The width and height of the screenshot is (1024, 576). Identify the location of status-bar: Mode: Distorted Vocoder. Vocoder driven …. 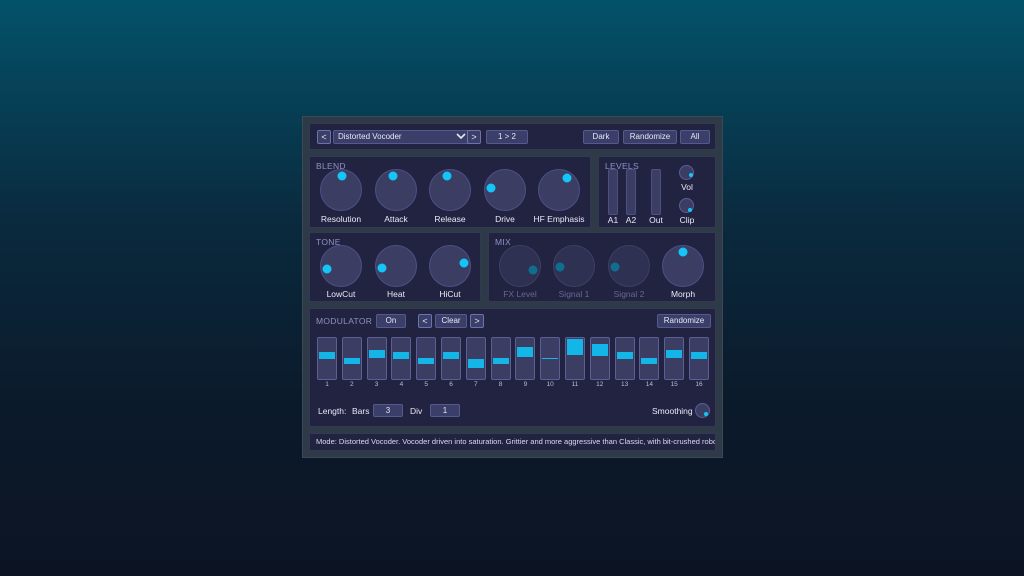
(512, 442).